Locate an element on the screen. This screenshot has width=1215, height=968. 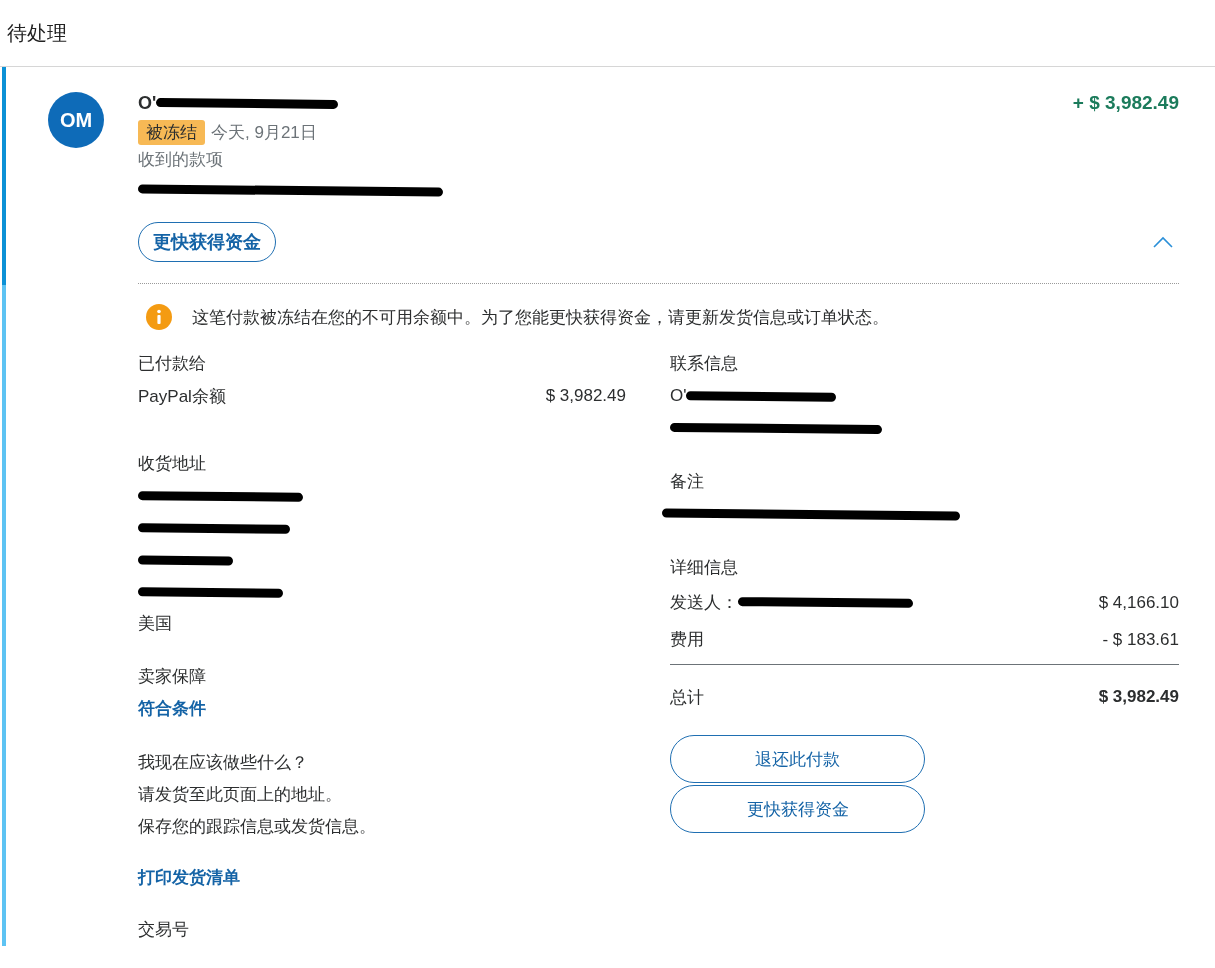
status-badge: 被冻结 is located at coordinates (171, 132).